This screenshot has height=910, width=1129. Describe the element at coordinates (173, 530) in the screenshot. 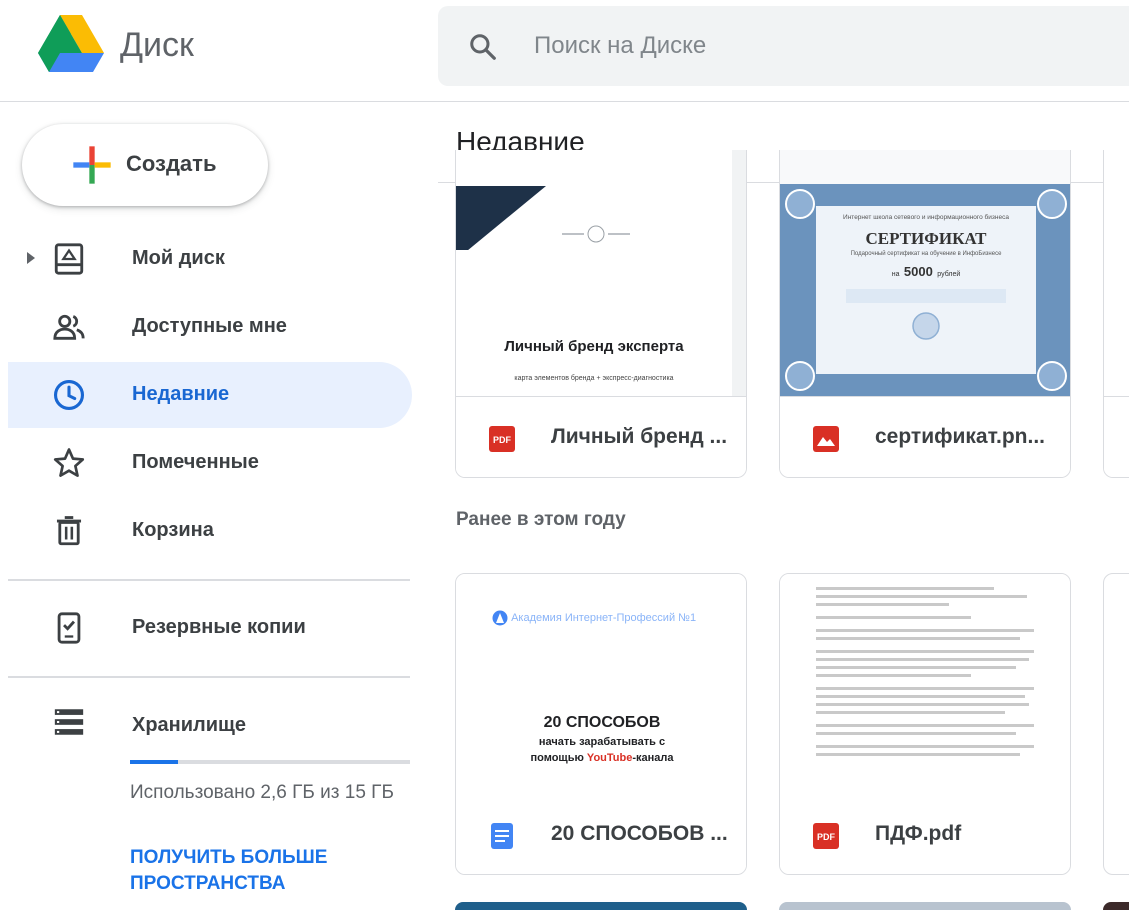

I see `sidebar-item-label: Корзина` at that location.